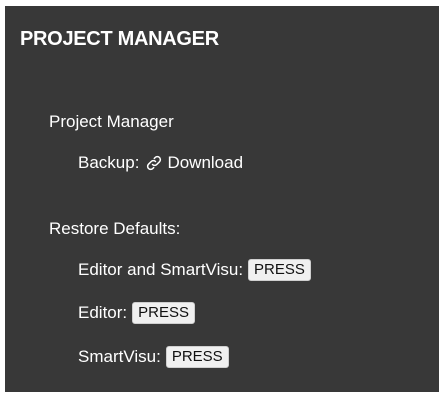 This screenshot has height=396, width=444. I want to click on download-label: Download, so click(205, 162).